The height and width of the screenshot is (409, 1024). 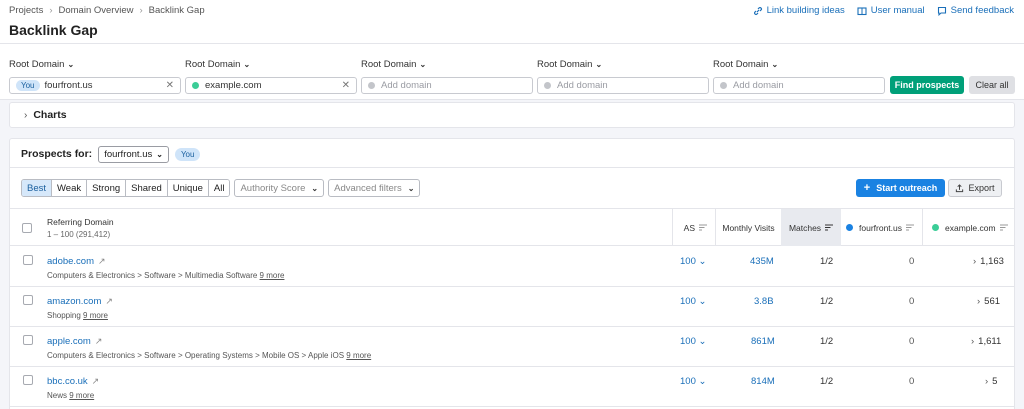 I want to click on domain-input-2: example.com ✕, so click(x=271, y=85).